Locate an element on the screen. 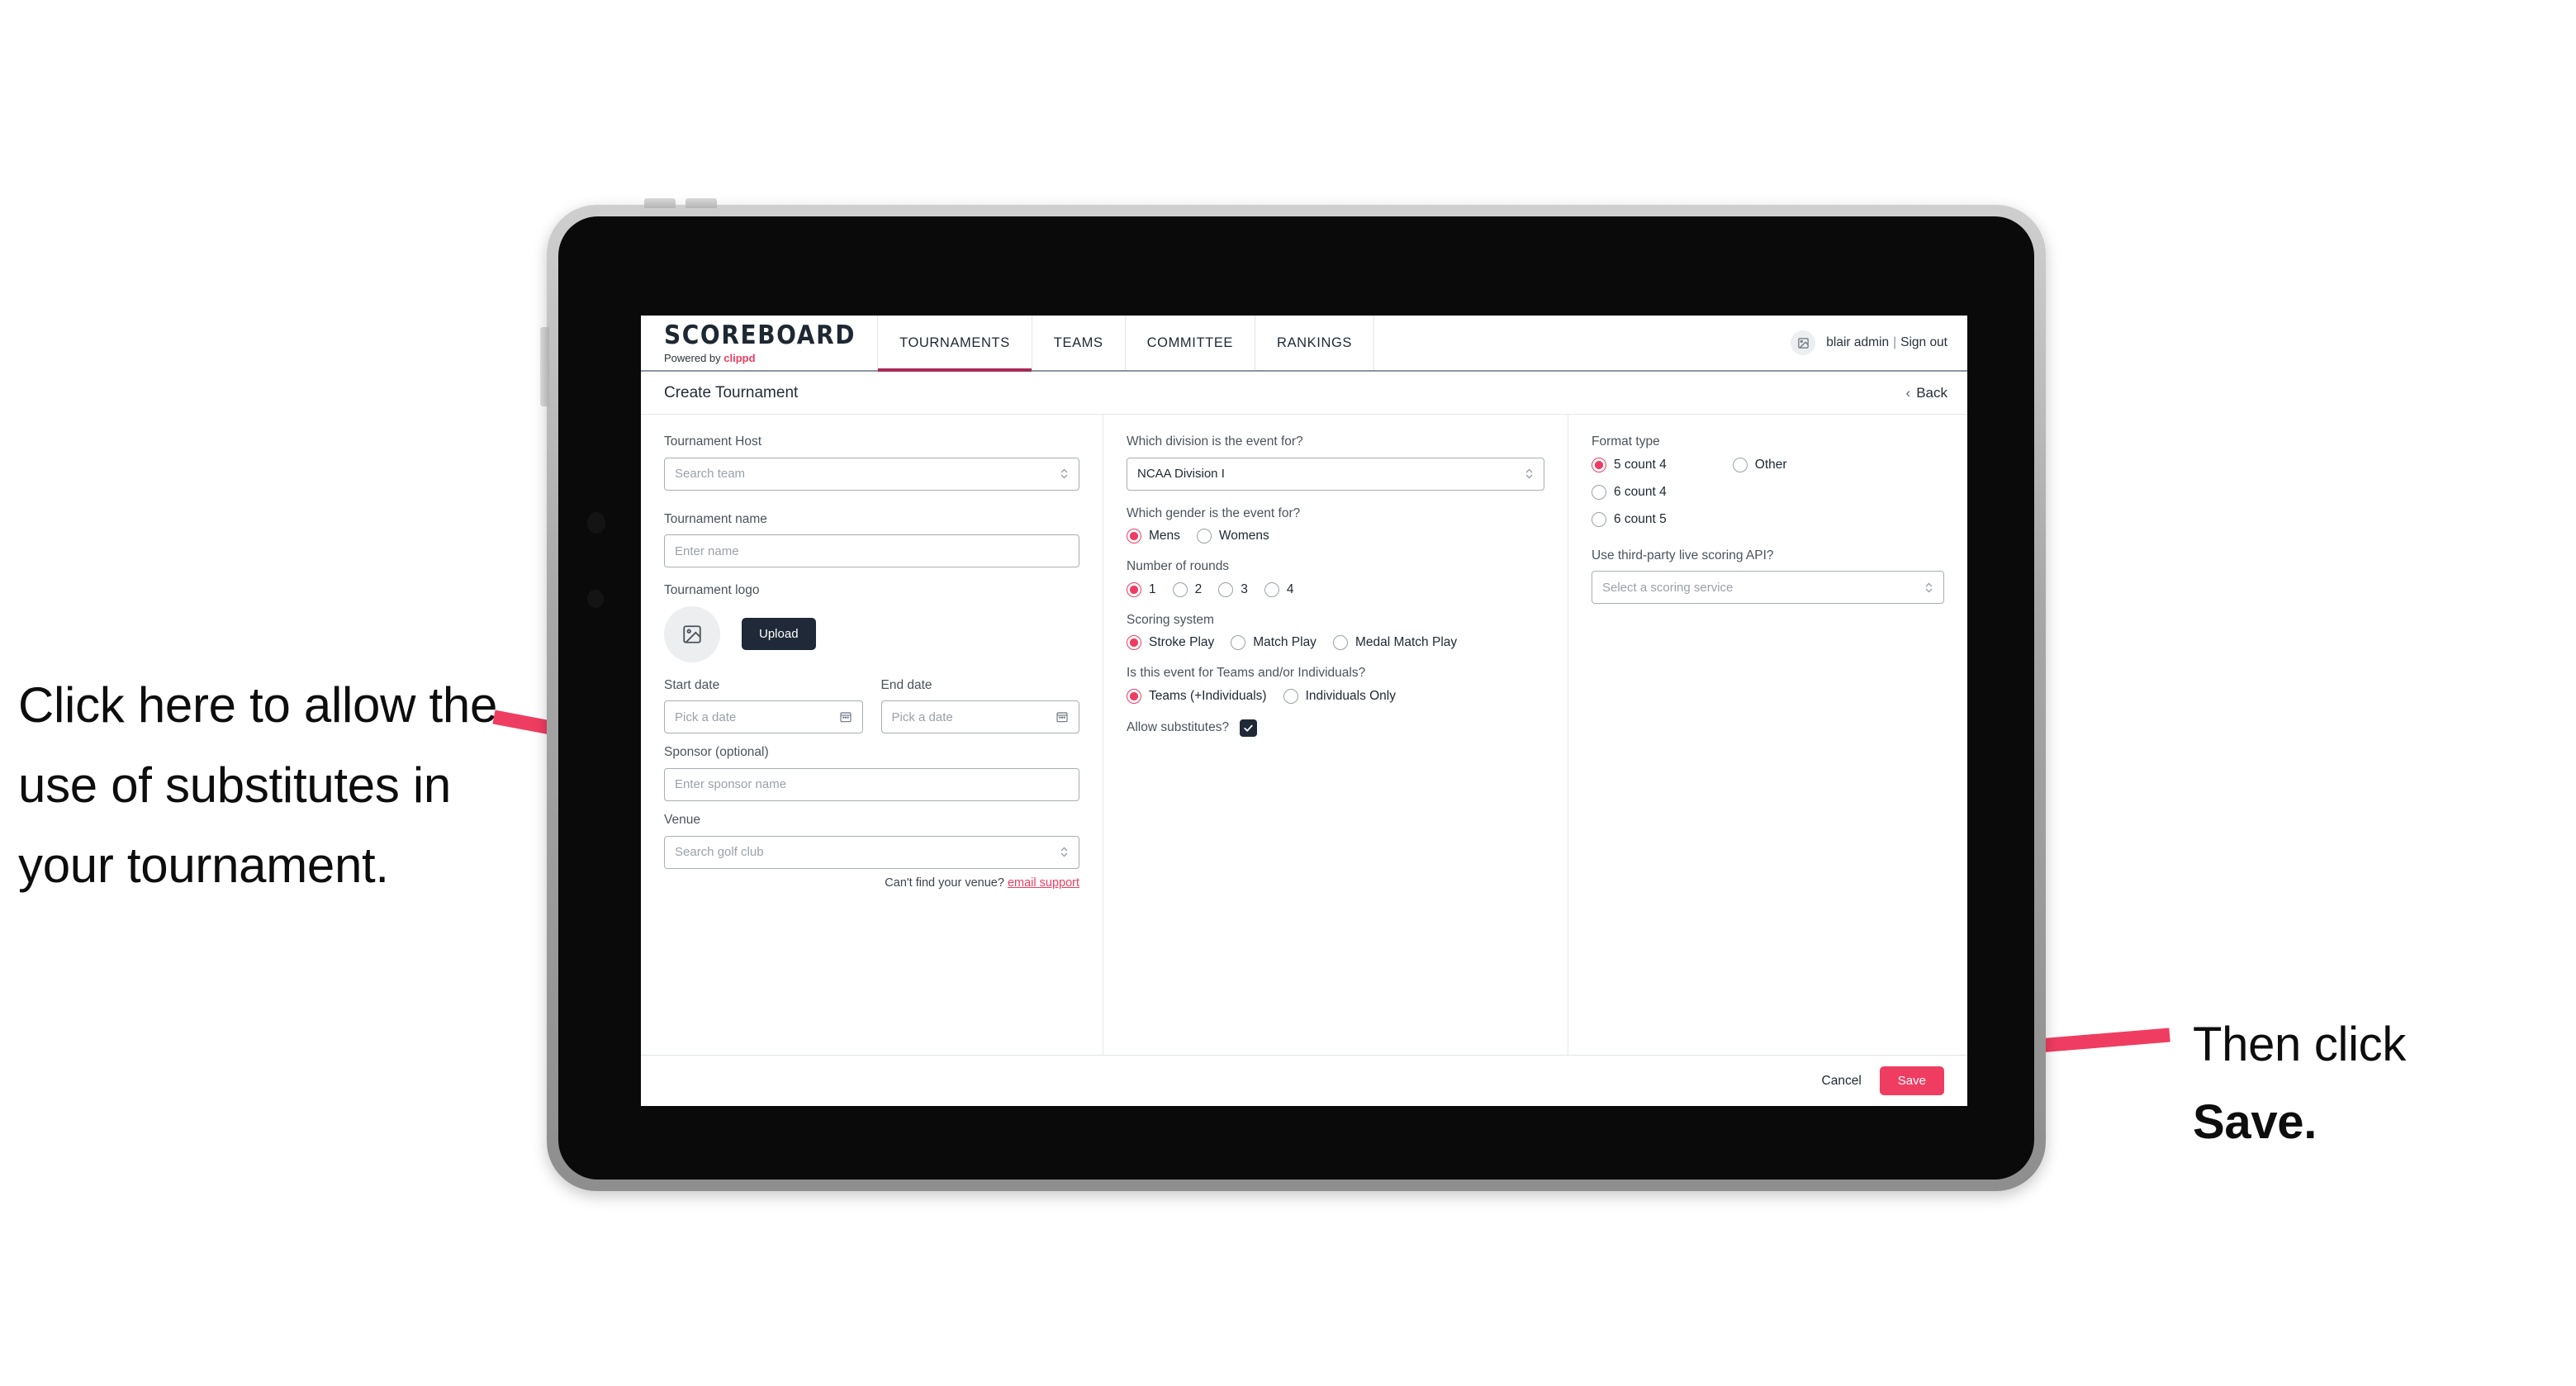 Image resolution: width=2576 pixels, height=1386 pixels. scoring-option-match-play: Match Play is located at coordinates (1273, 643).